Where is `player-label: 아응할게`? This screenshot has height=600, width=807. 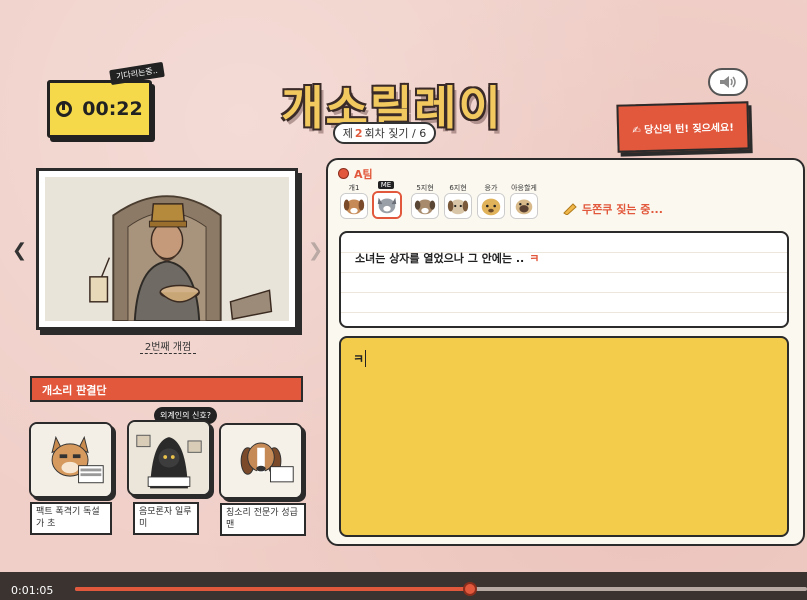
player-label: 아응할게 is located at coordinates (524, 188).